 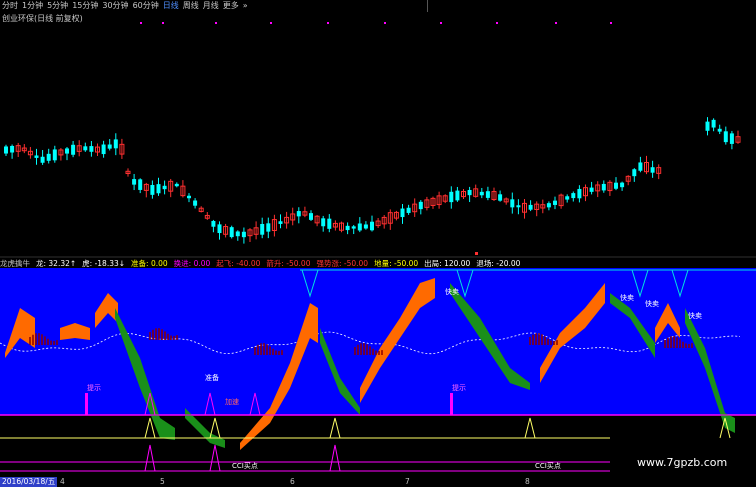 I want to click on signal-label-cc_buy: CCI买点, so click(x=245, y=466).